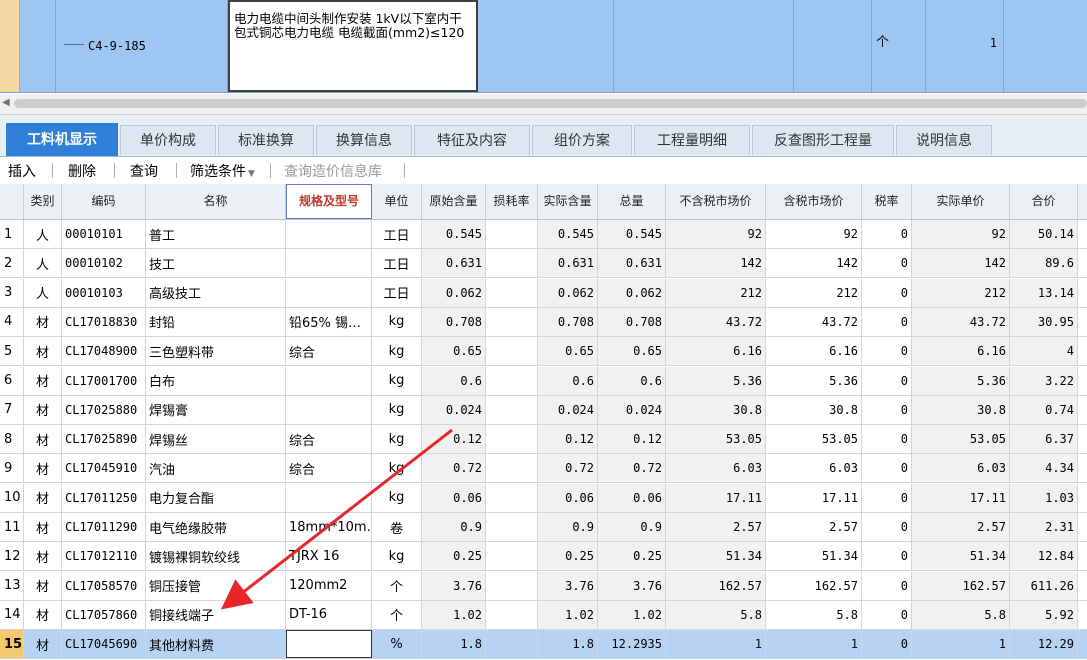 Image resolution: width=1087 pixels, height=660 pixels. What do you see at coordinates (216, 263) in the screenshot?
I see `cell-name: 技工` at bounding box center [216, 263].